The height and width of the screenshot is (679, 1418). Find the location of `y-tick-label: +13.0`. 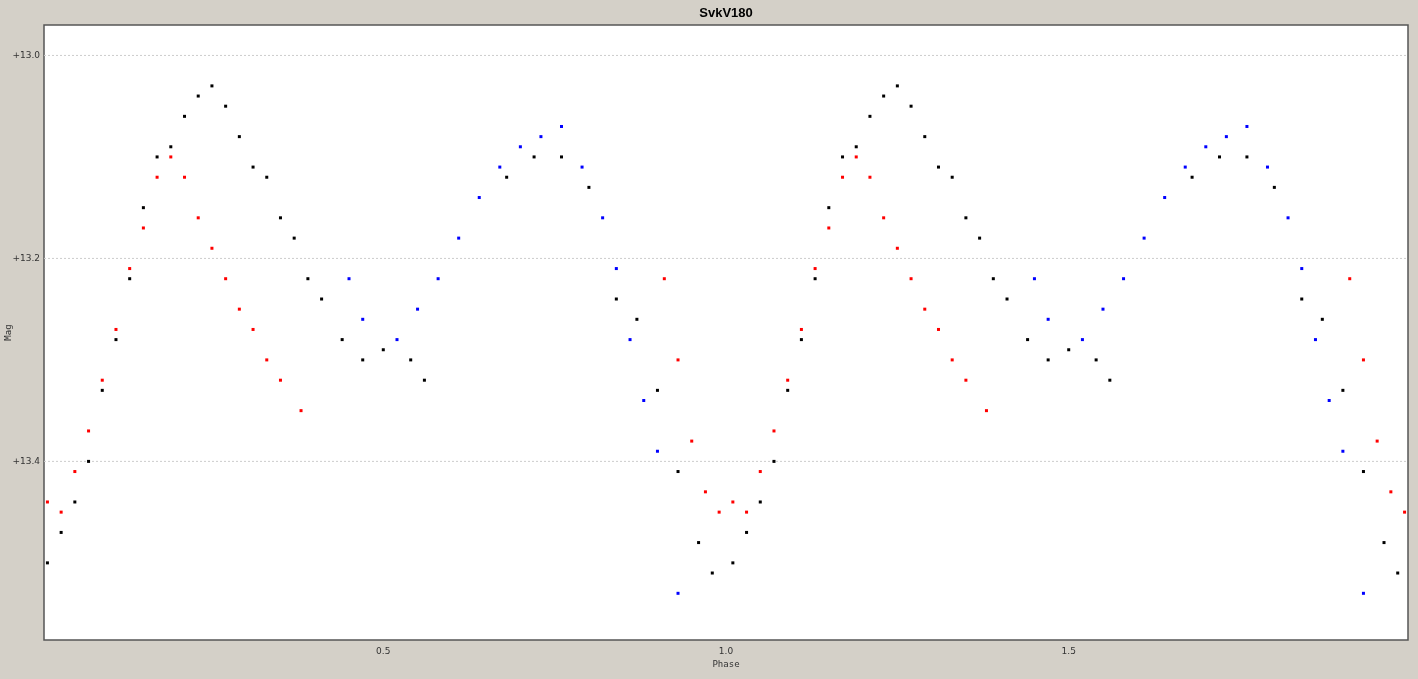

y-tick-label: +13.0 is located at coordinates (26, 55).